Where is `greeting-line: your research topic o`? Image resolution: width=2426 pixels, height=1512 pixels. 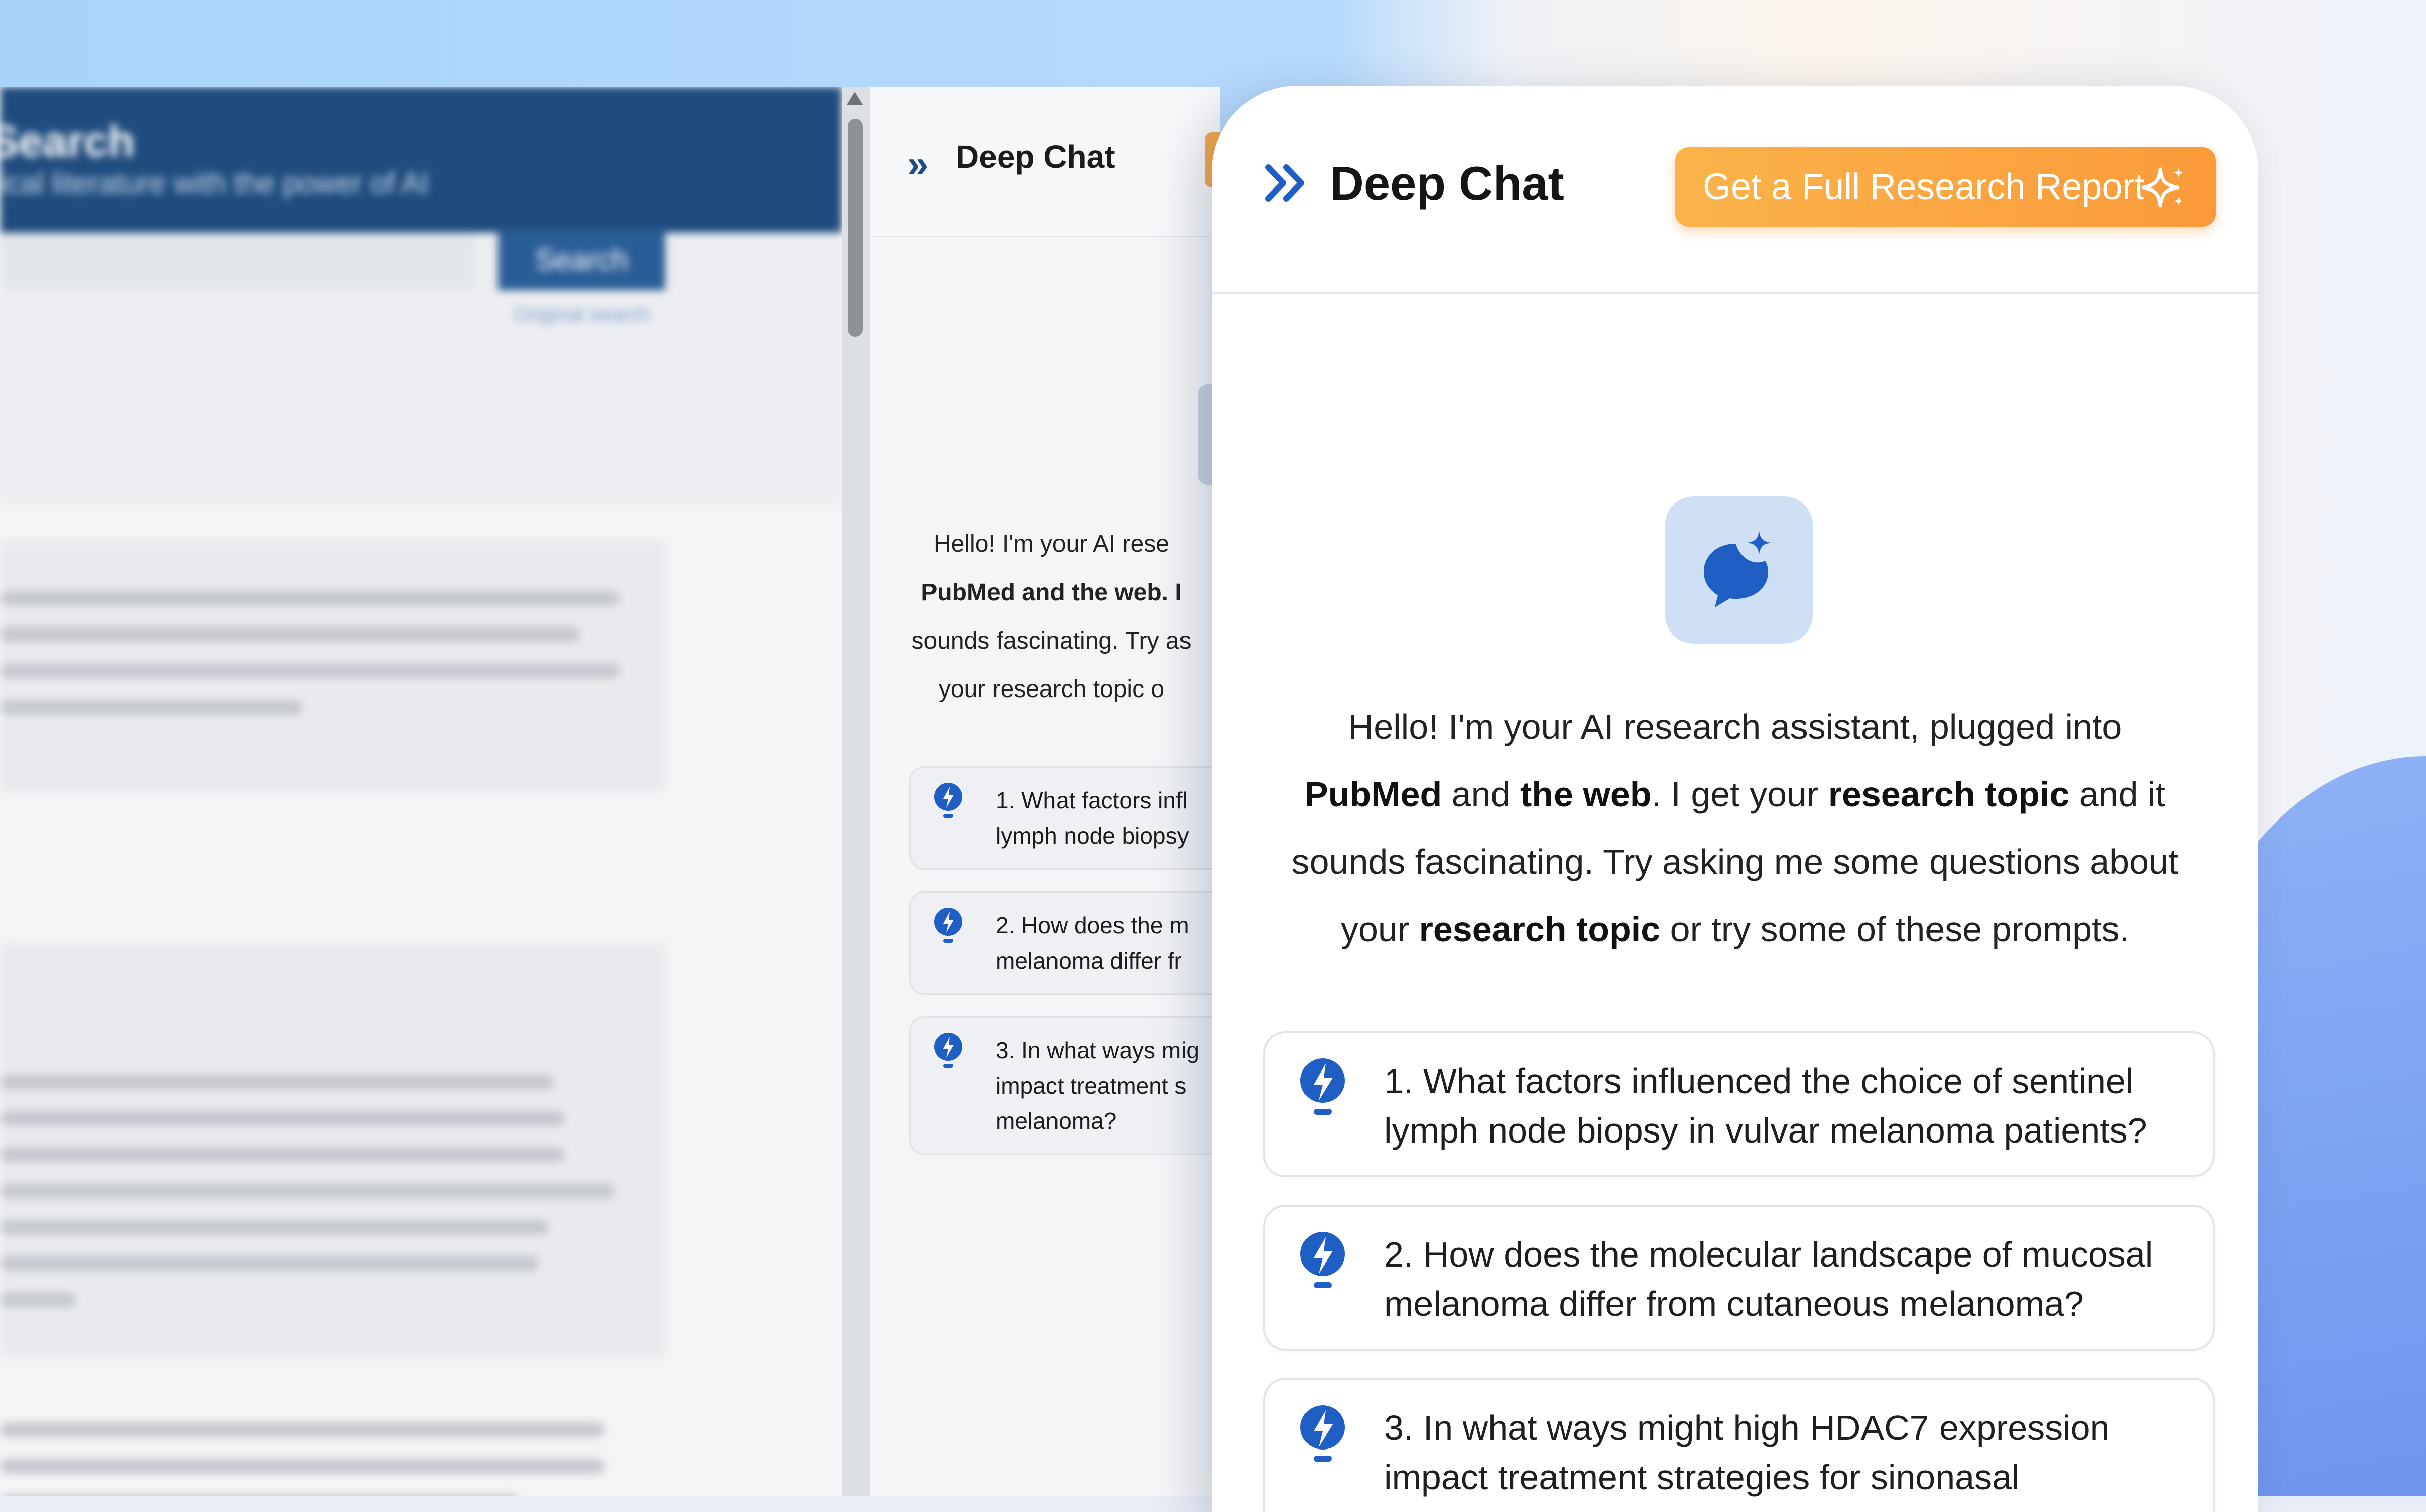 greeting-line: your research topic o is located at coordinates (1051, 689).